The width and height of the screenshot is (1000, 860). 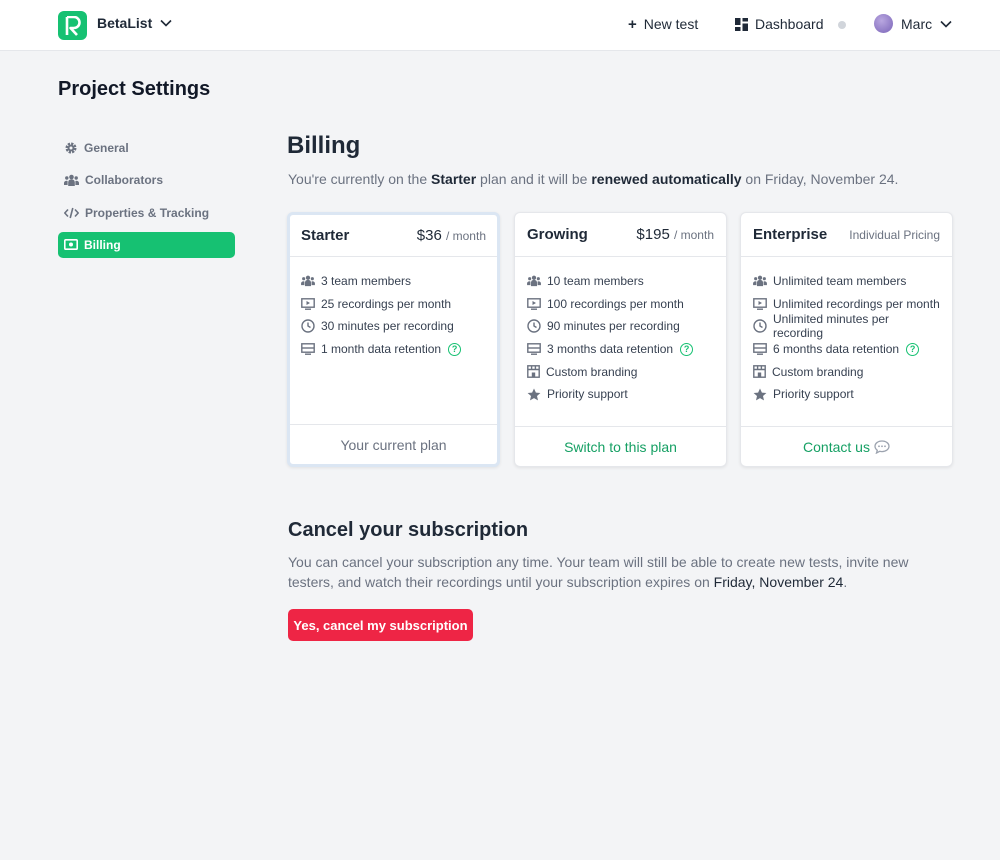 What do you see at coordinates (380, 625) in the screenshot?
I see `cancel-subscription-button: Yes, cancel my subscription` at bounding box center [380, 625].